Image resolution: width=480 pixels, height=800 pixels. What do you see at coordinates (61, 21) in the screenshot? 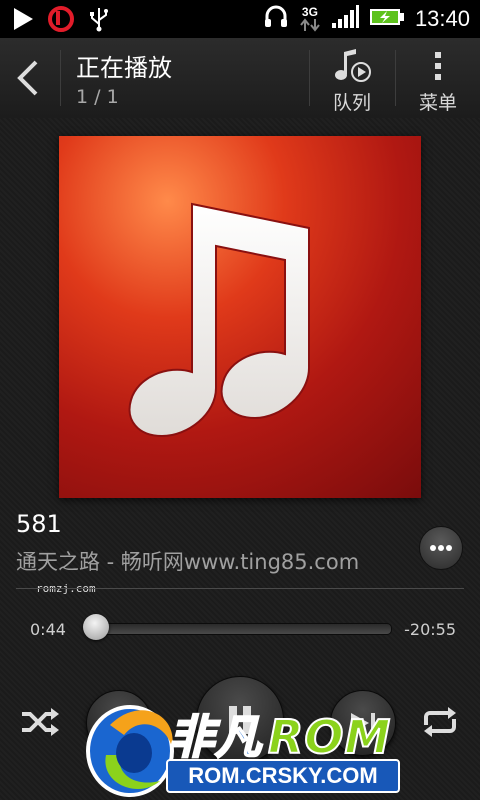
I see `beats-icon` at bounding box center [61, 21].